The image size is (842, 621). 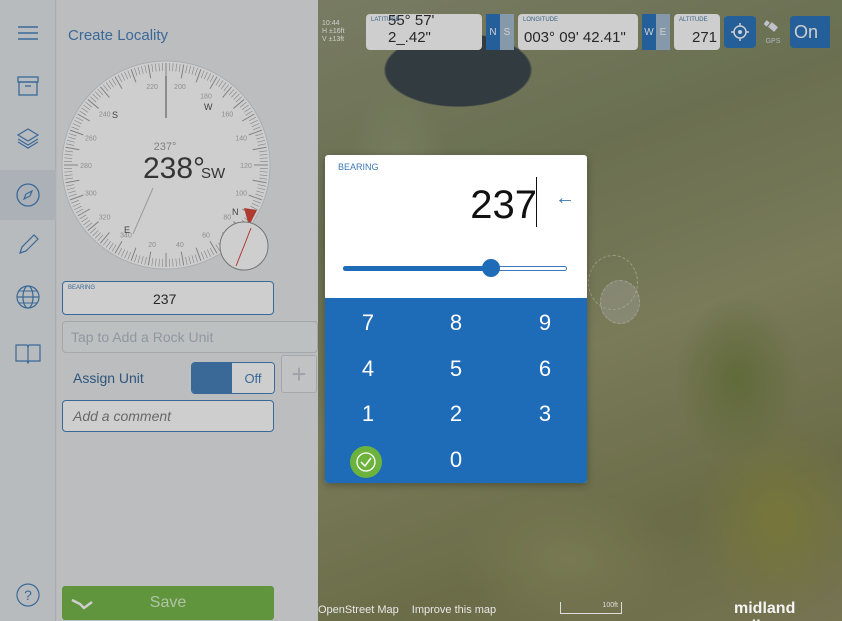 I want to click on south-button: S, so click(x=507, y=32).